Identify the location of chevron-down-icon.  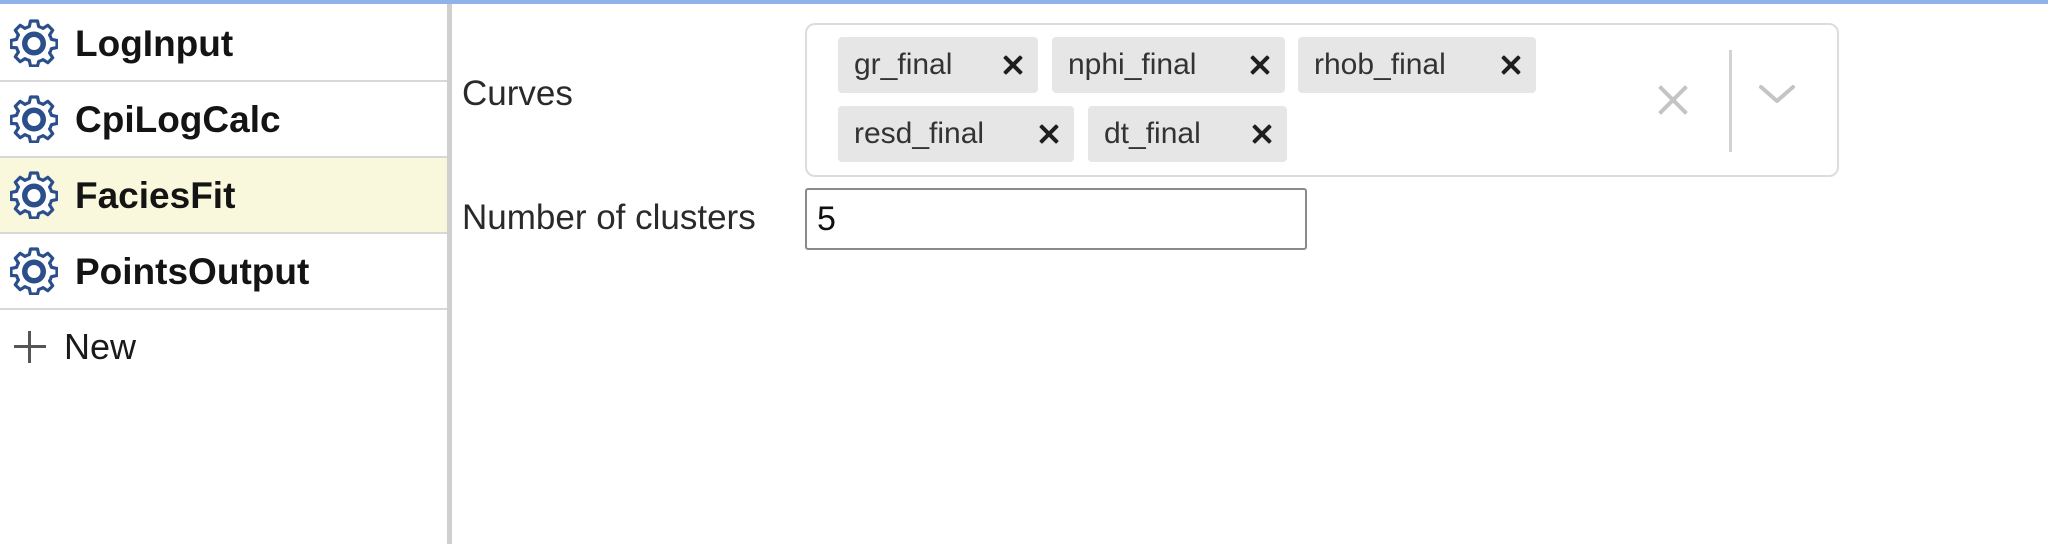
(1777, 94).